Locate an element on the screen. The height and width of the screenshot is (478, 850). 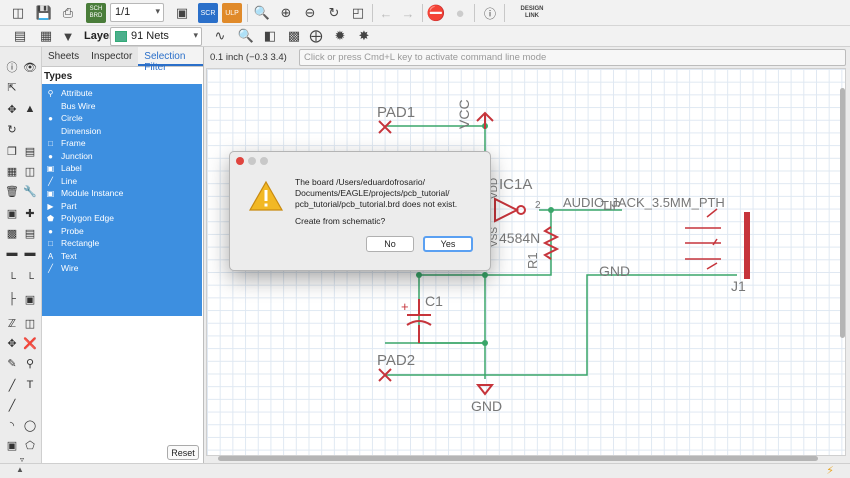
paste-icon: ▤ is located at coordinates (30, 151).